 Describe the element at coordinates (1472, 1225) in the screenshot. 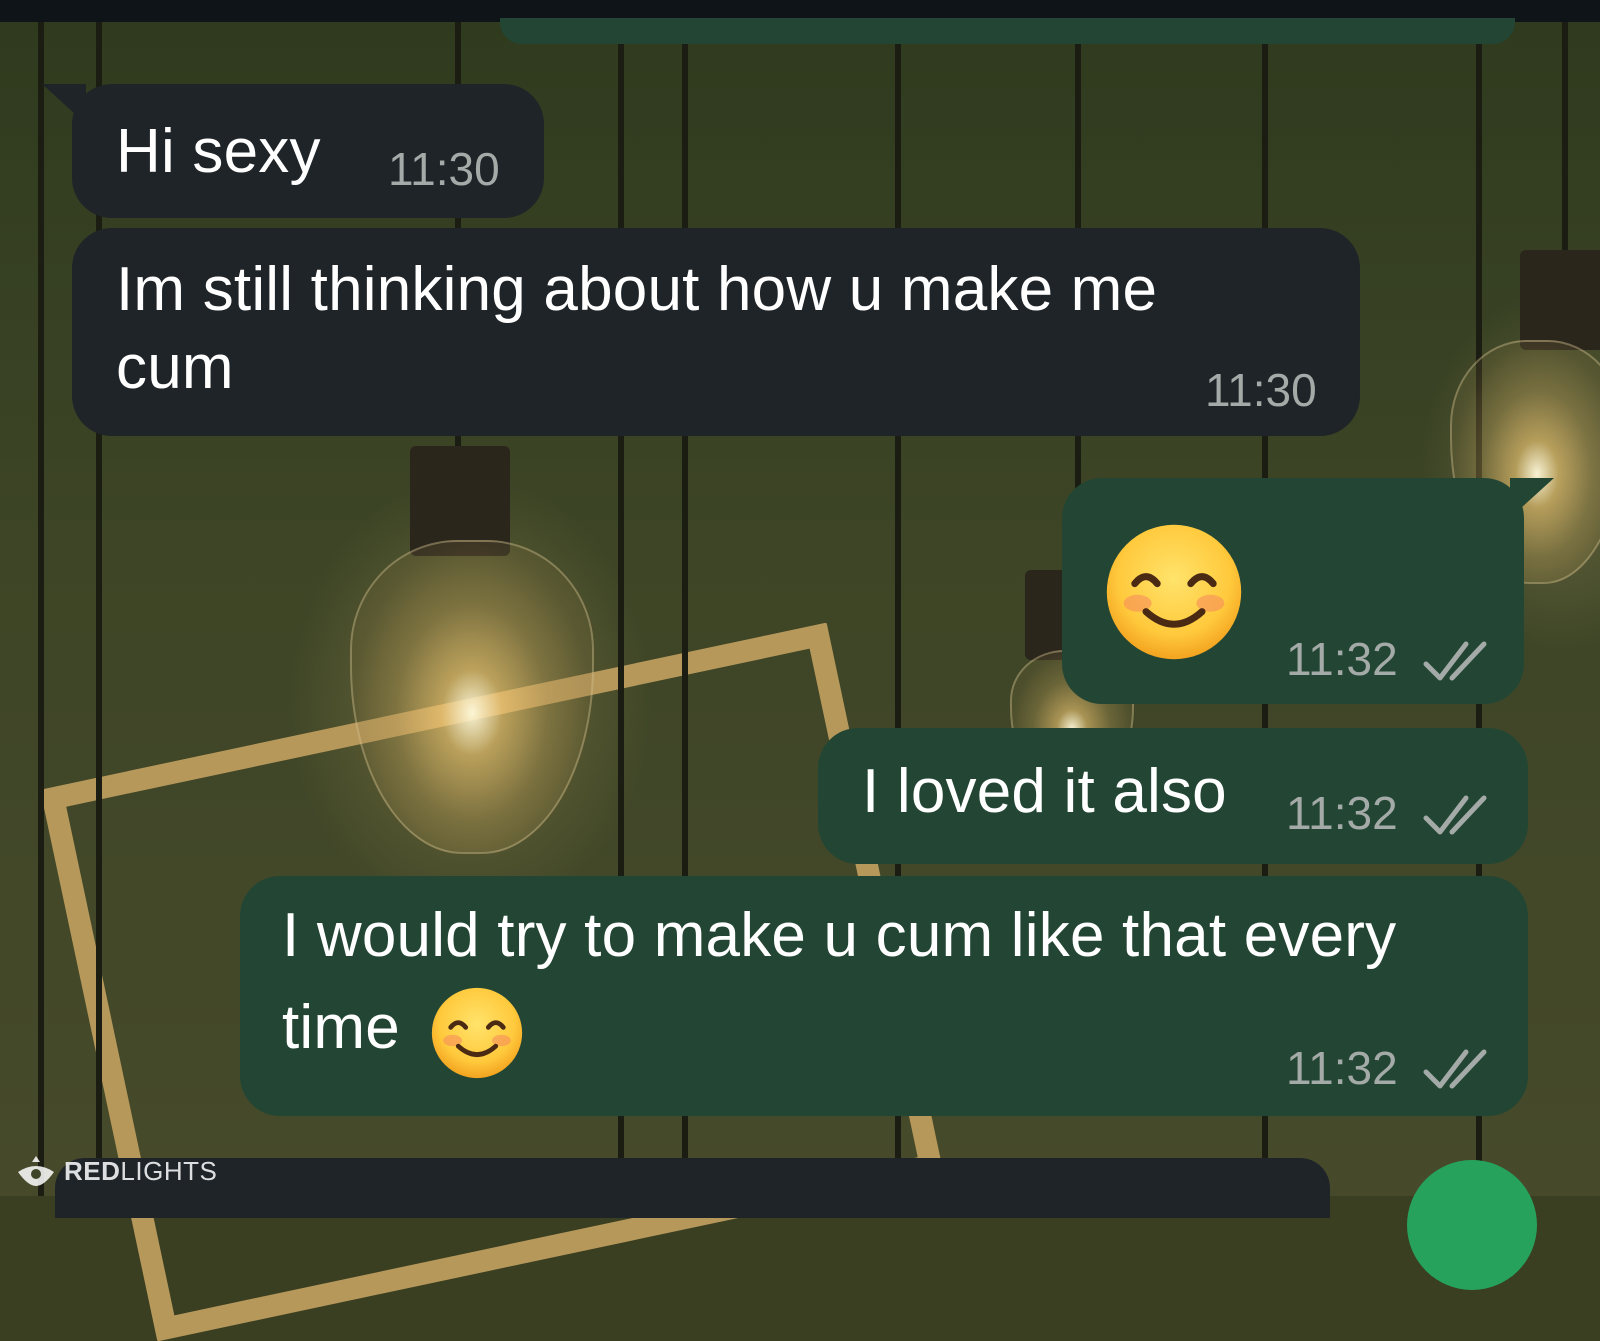

I see `send-button` at that location.